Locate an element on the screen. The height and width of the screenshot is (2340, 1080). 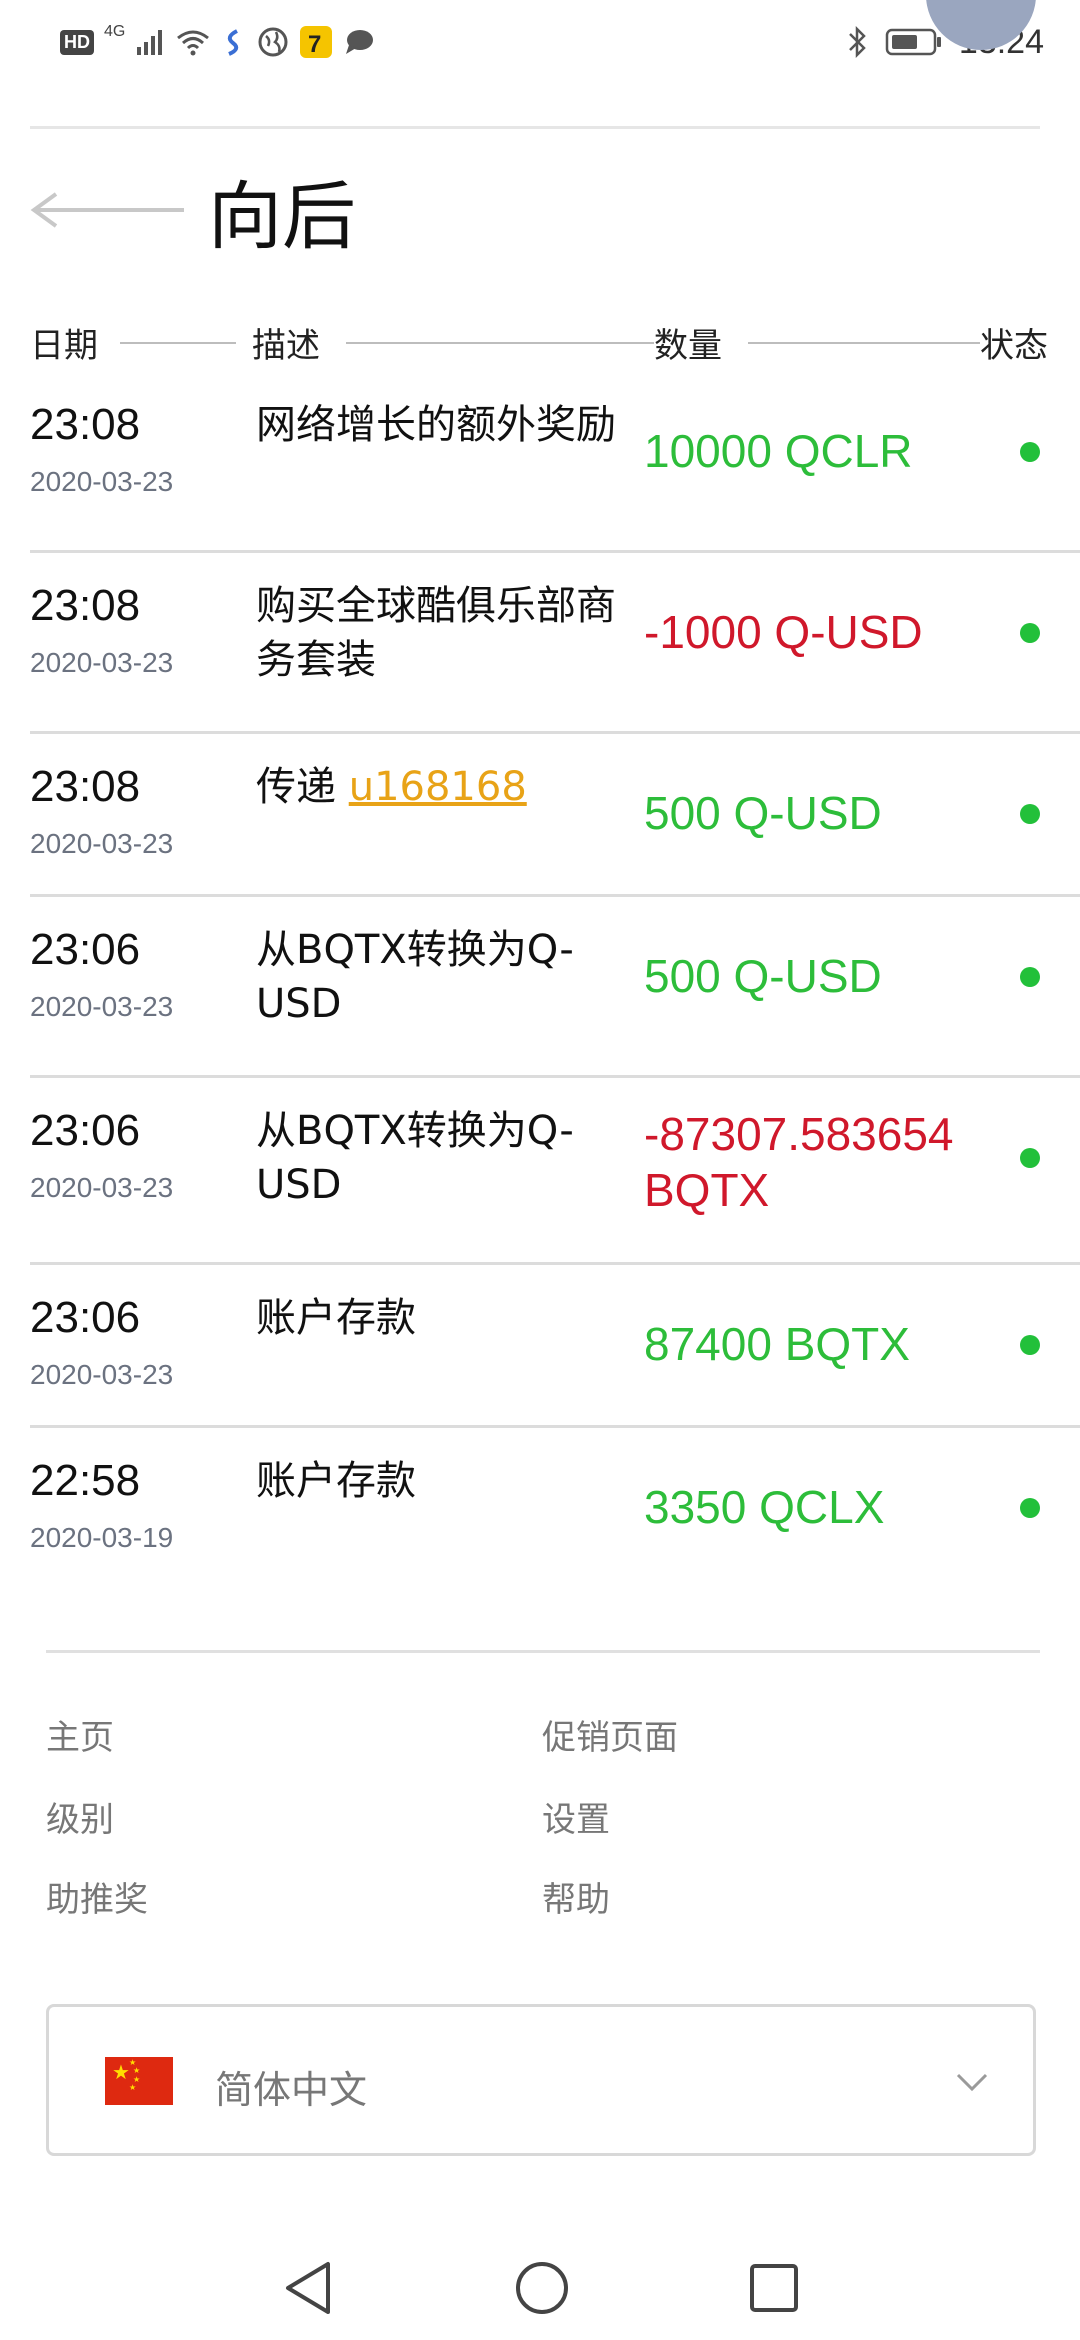
table-row: 23:06 2020-03-23 从BQTX转换为Q-USD 500 Q-USD is located at coordinates (555, 987).